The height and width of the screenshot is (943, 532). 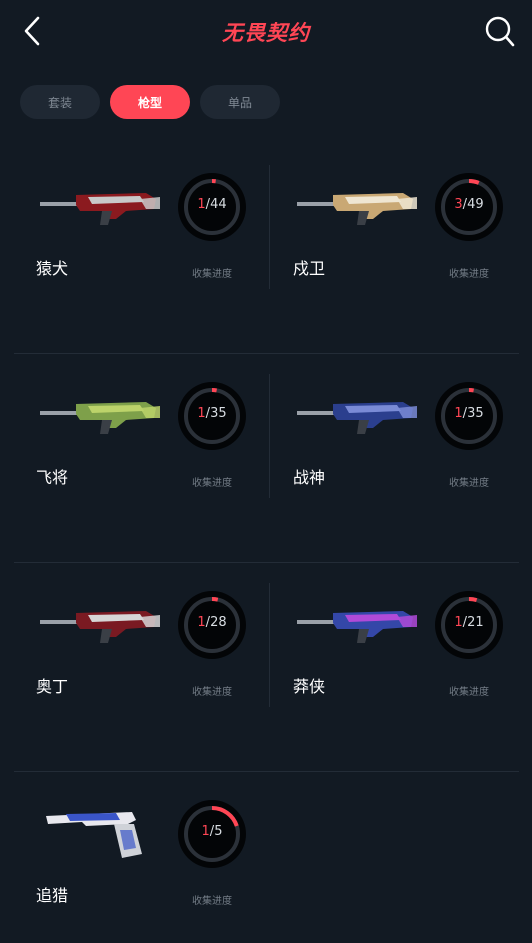 What do you see at coordinates (458, 204) in the screenshot?
I see `collected-count: 3` at bounding box center [458, 204].